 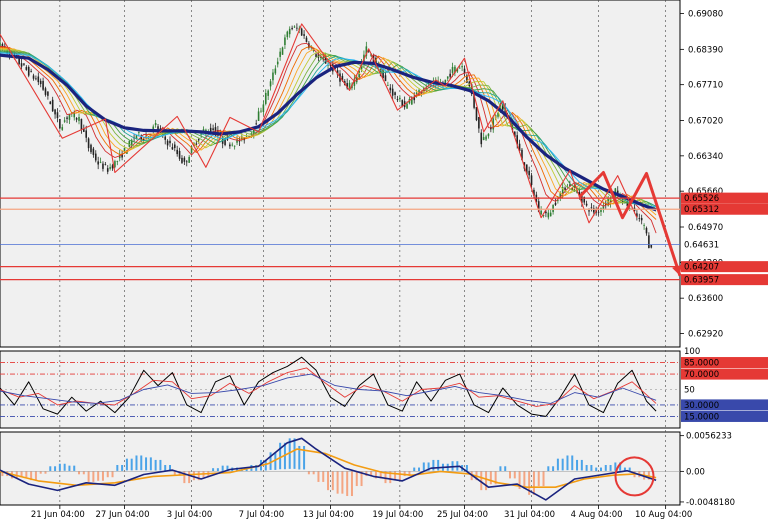 I want to click on price-axis-label: 0.67710, so click(x=705, y=86).